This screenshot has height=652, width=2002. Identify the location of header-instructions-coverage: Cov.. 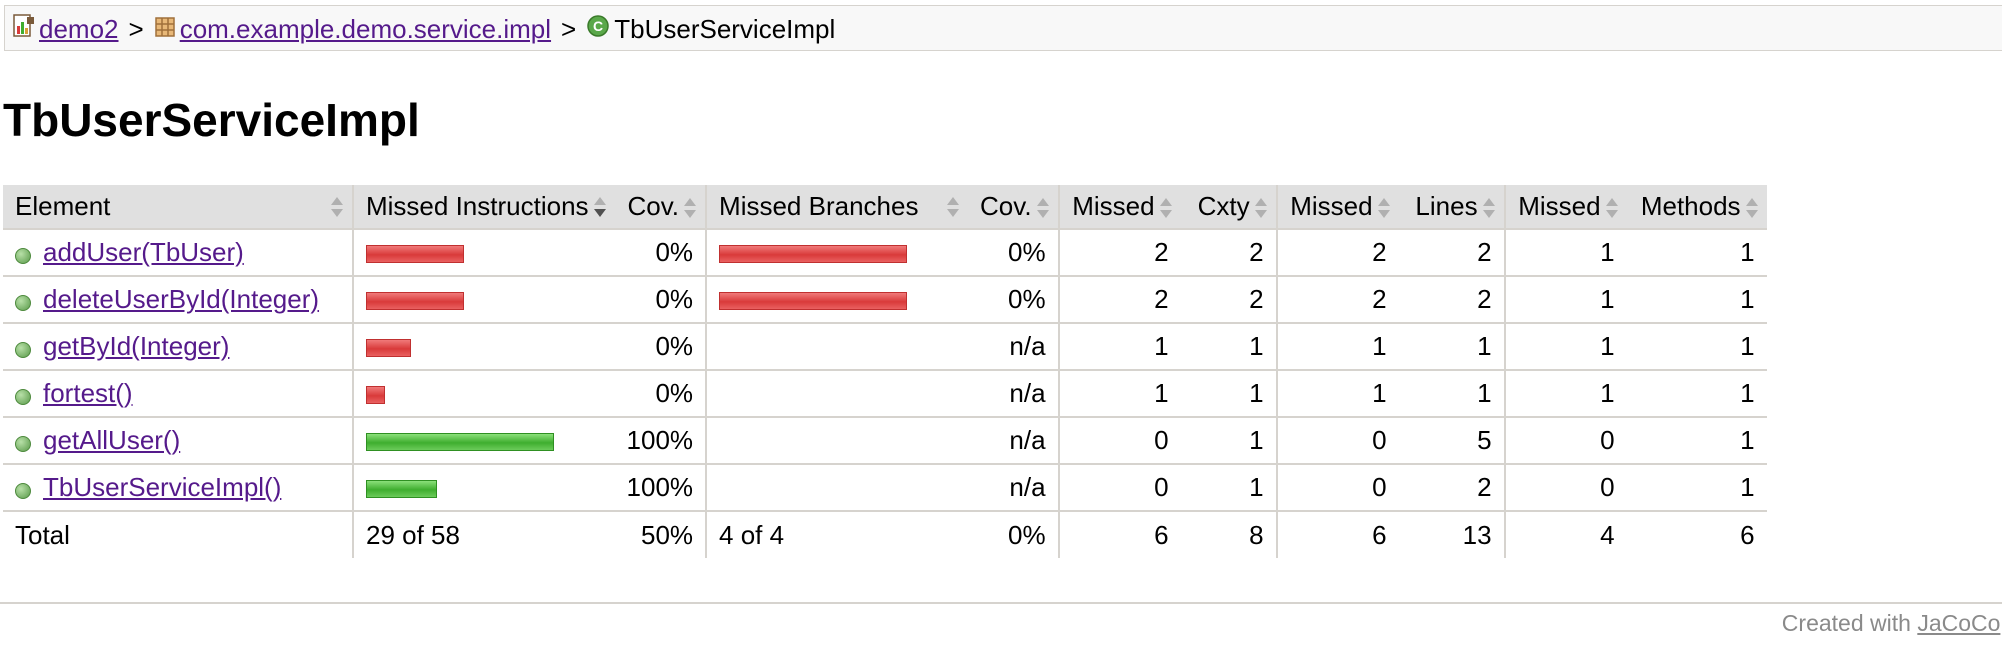
(660, 207).